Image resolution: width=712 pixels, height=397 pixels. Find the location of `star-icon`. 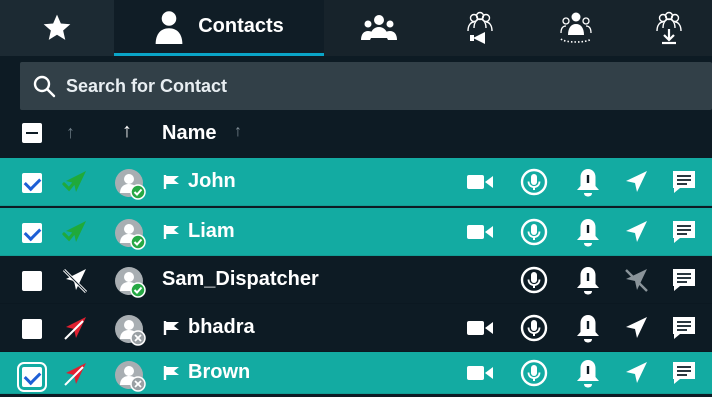

star-icon is located at coordinates (57, 27).